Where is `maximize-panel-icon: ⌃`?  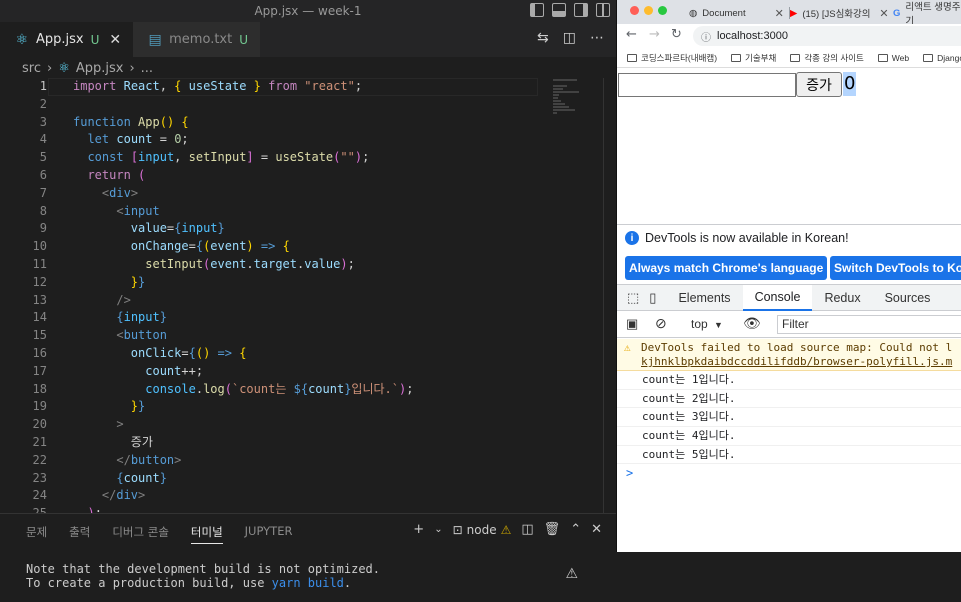
maximize-panel-icon: ⌃ is located at coordinates (575, 529).